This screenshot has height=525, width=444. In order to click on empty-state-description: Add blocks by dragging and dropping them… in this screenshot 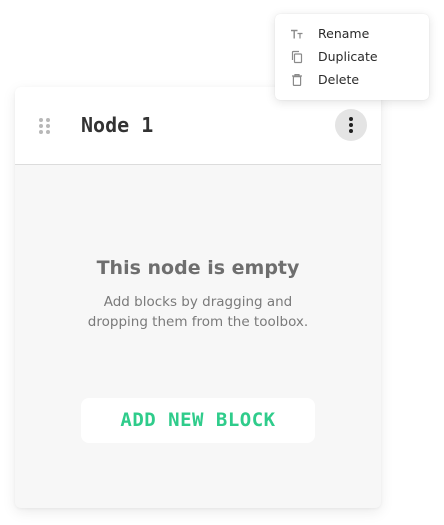, I will do `click(198, 312)`.